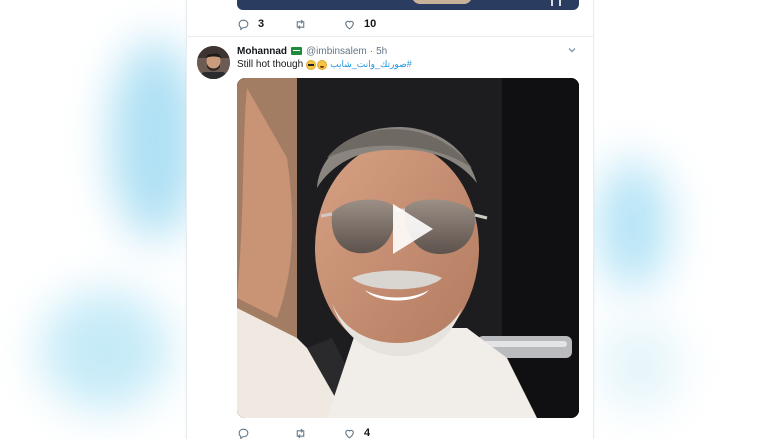 Image resolution: width=780 pixels, height=439 pixels. Describe the element at coordinates (261, 24) in the screenshot. I see `reply-count: 3` at that location.